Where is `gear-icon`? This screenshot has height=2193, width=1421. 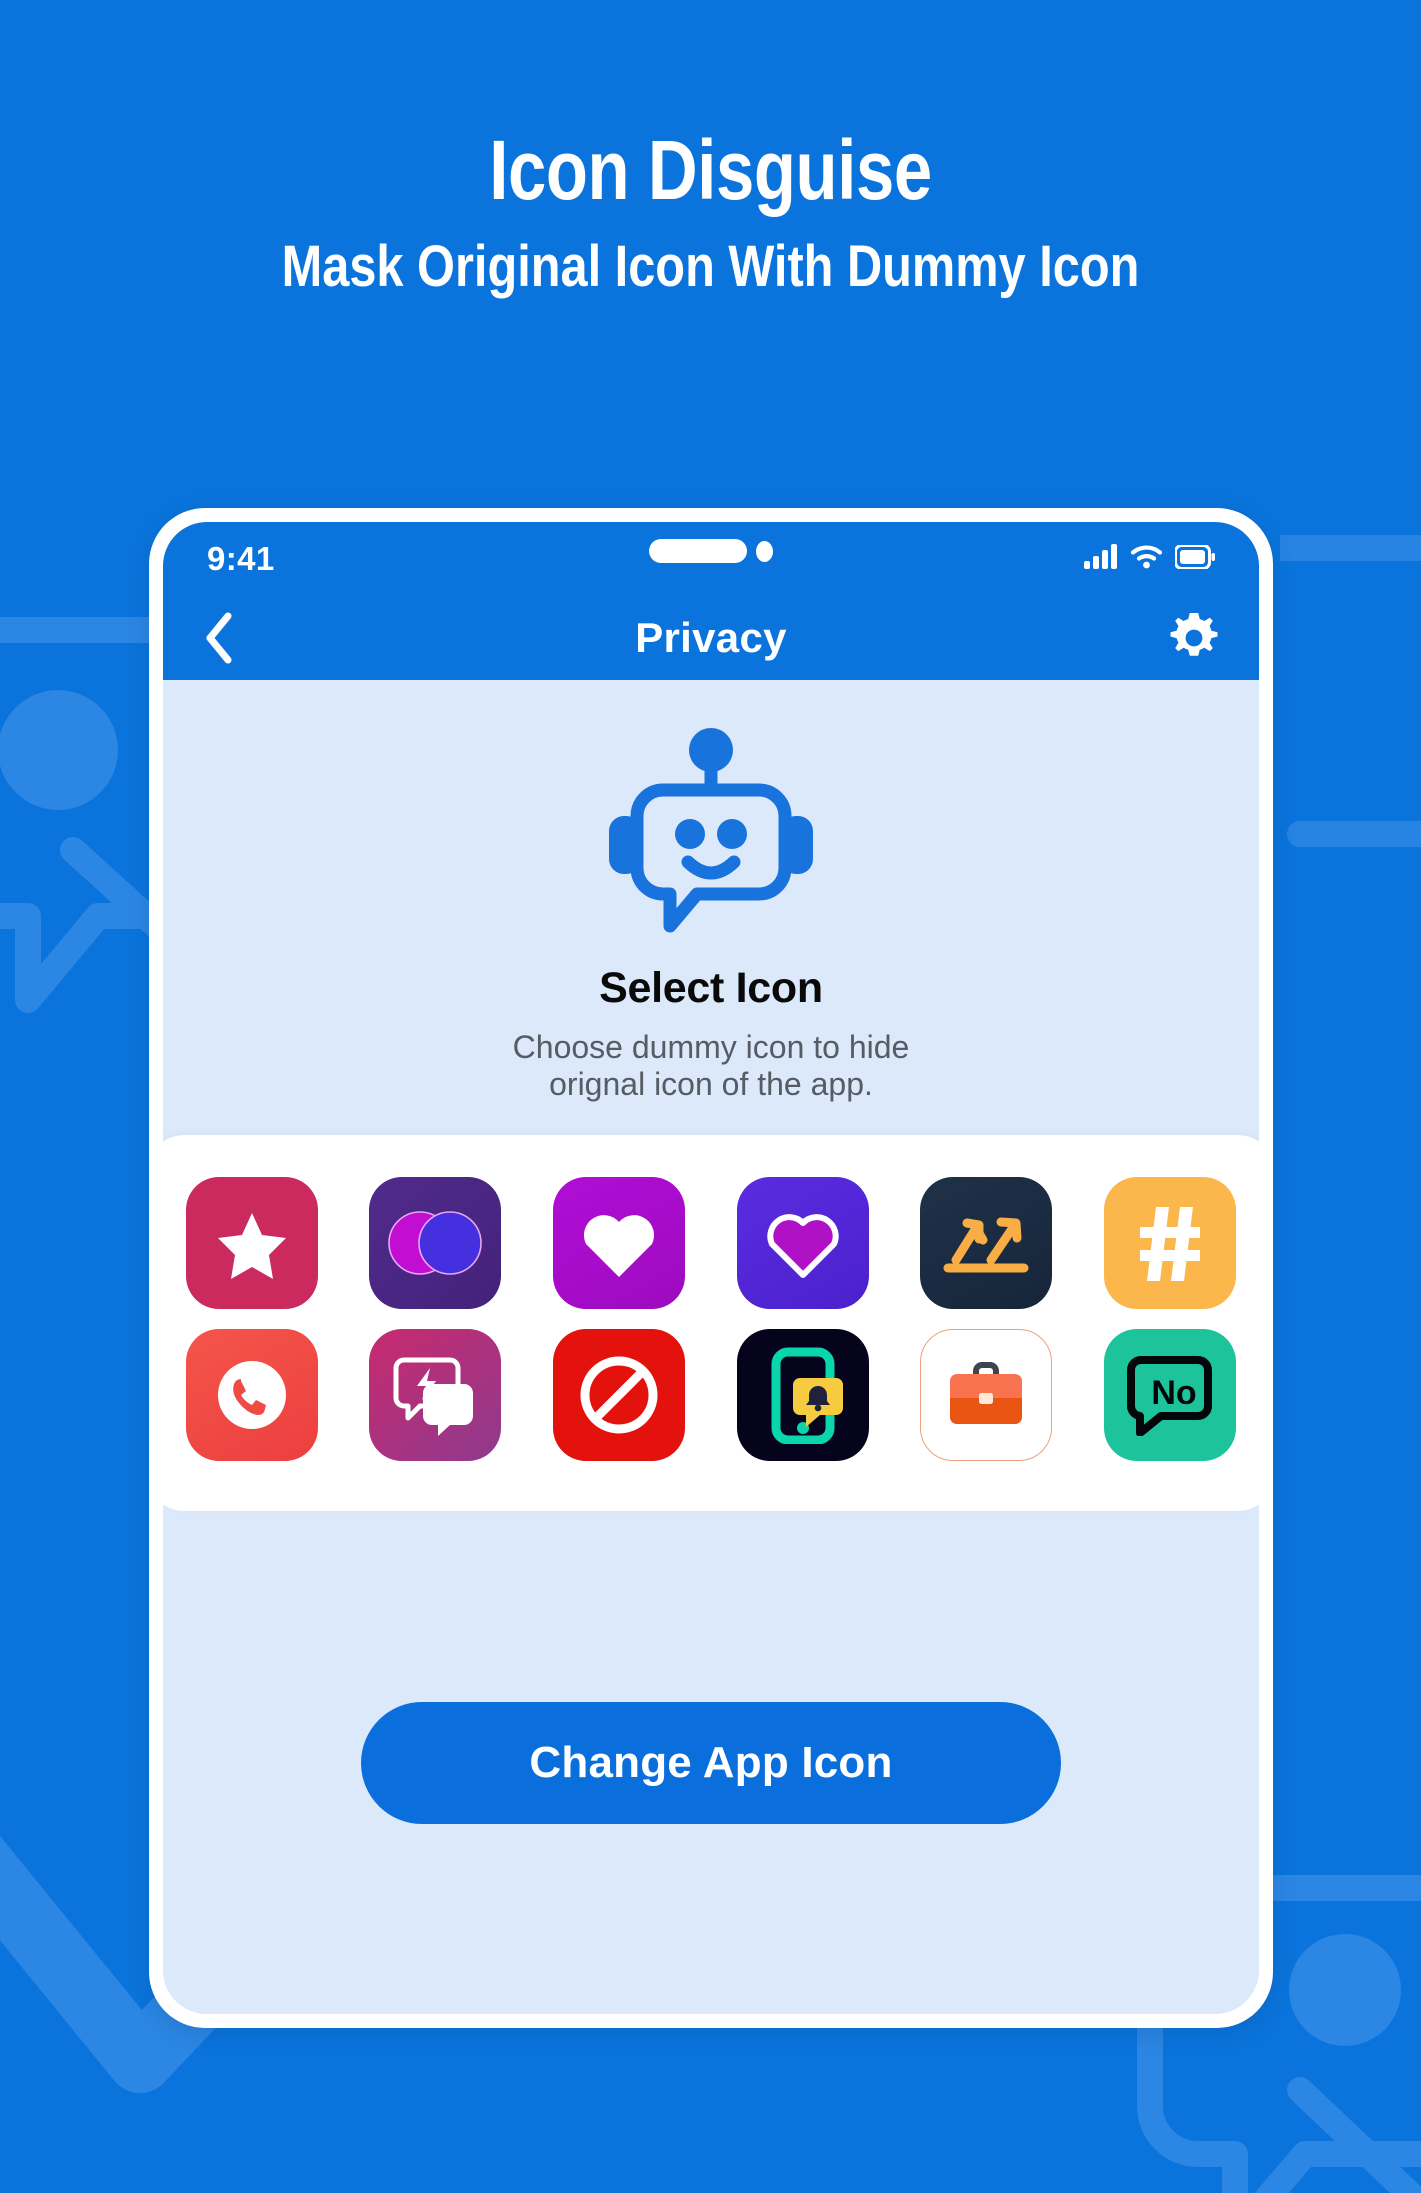 gear-icon is located at coordinates (1194, 639).